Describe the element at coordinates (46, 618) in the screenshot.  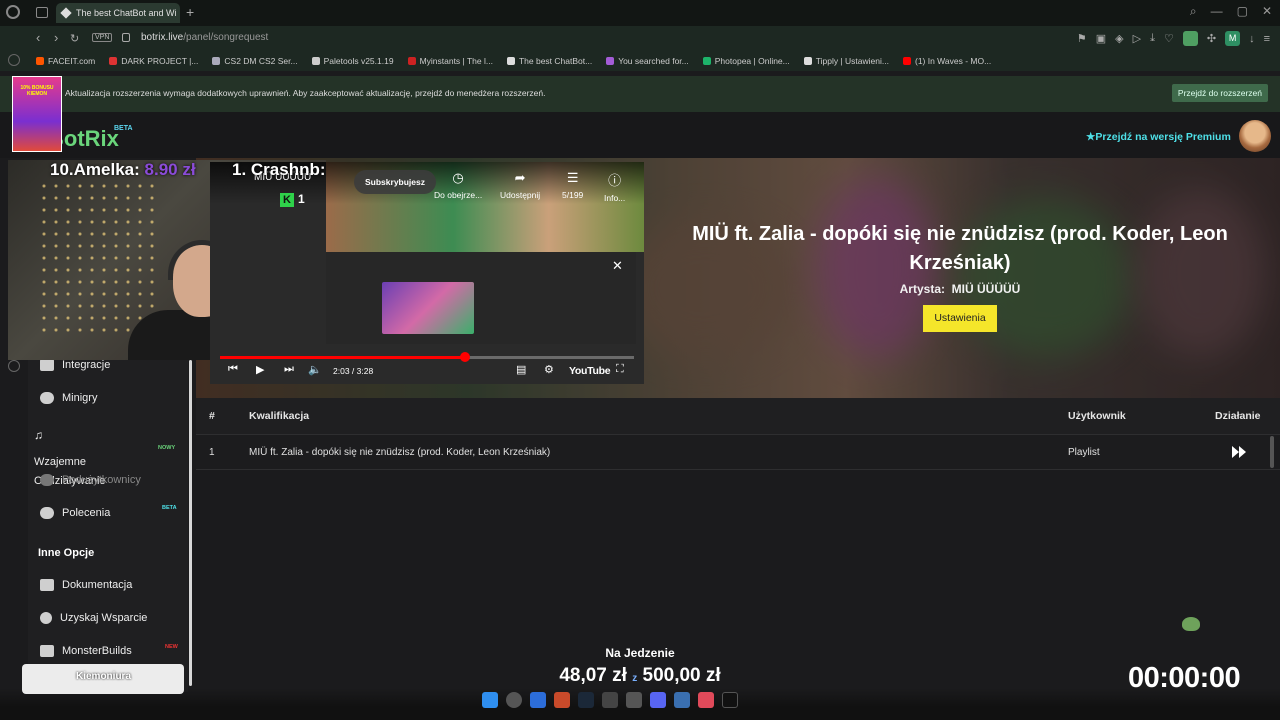
I see `help-icon` at that location.